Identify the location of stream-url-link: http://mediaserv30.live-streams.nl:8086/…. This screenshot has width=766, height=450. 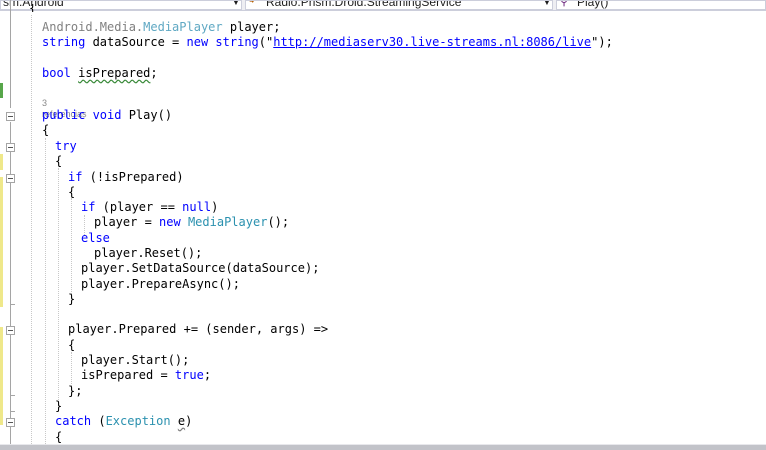
(432, 42).